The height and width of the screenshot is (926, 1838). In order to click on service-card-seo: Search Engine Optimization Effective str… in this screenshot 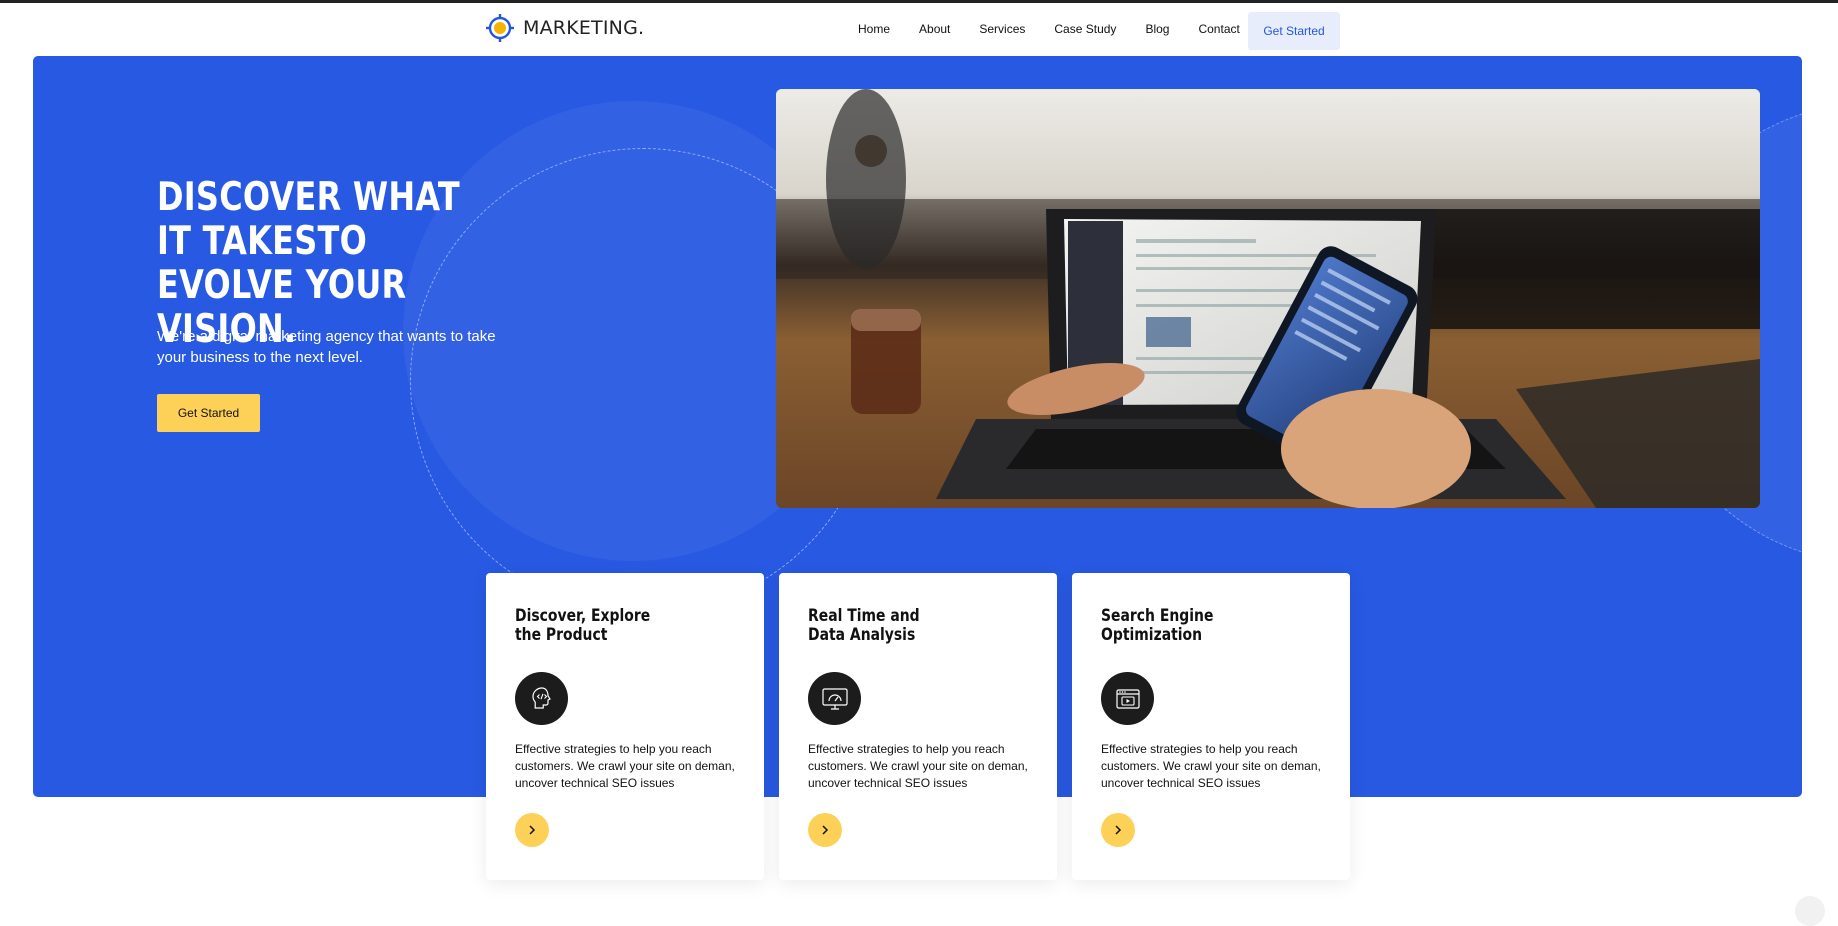, I will do `click(1211, 726)`.